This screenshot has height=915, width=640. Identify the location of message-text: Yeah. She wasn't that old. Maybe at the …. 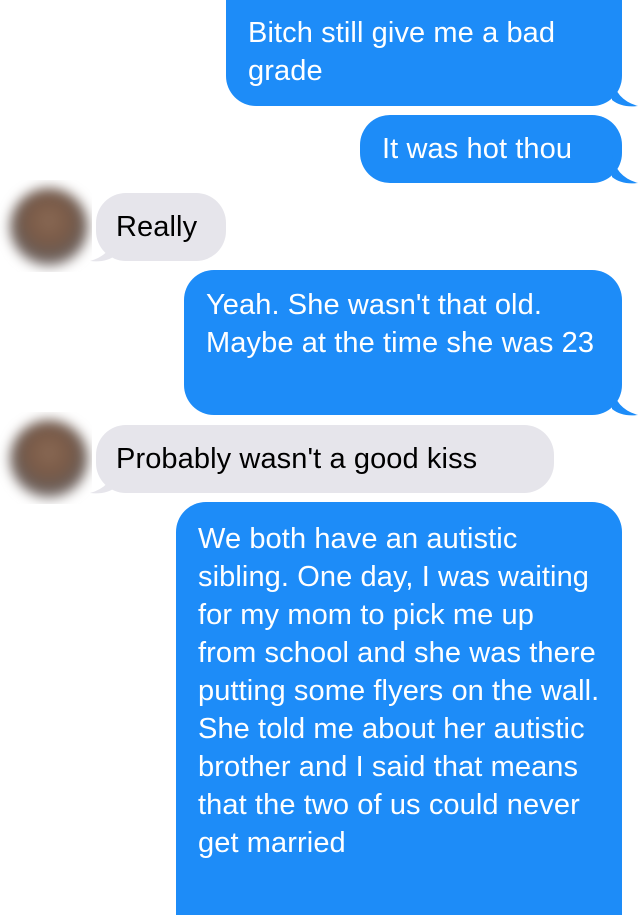
(400, 324).